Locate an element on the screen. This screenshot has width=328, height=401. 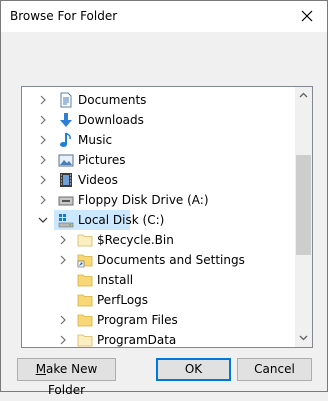
scroll-down-icon is located at coordinates (303, 338).